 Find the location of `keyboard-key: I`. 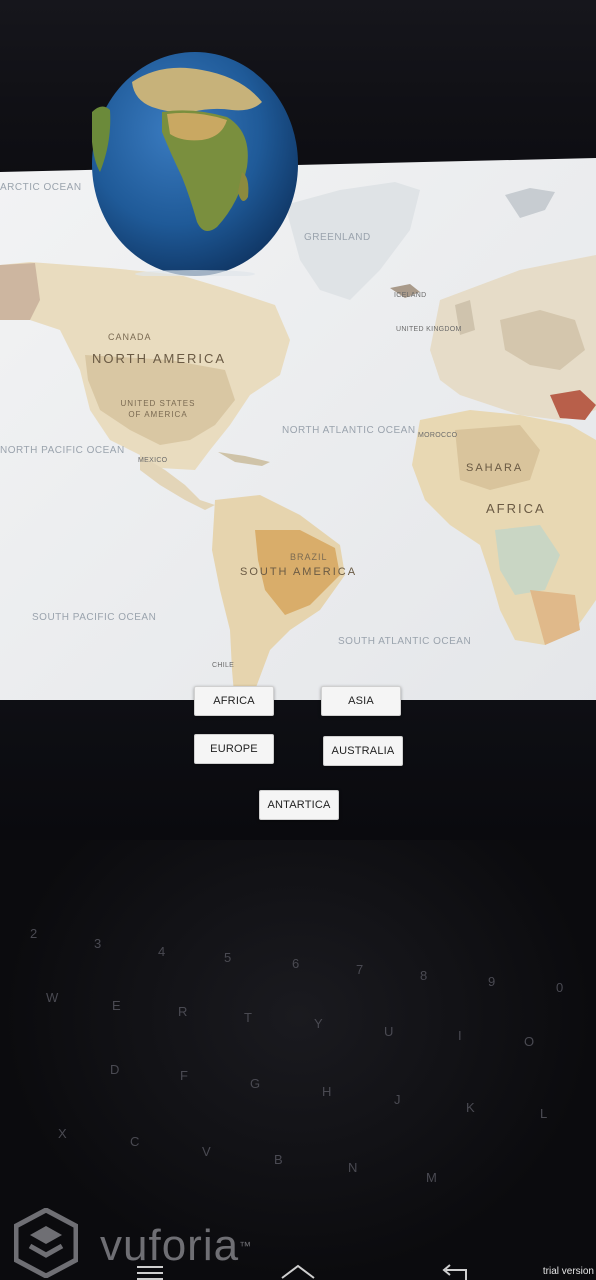

keyboard-key: I is located at coordinates (460, 1035).